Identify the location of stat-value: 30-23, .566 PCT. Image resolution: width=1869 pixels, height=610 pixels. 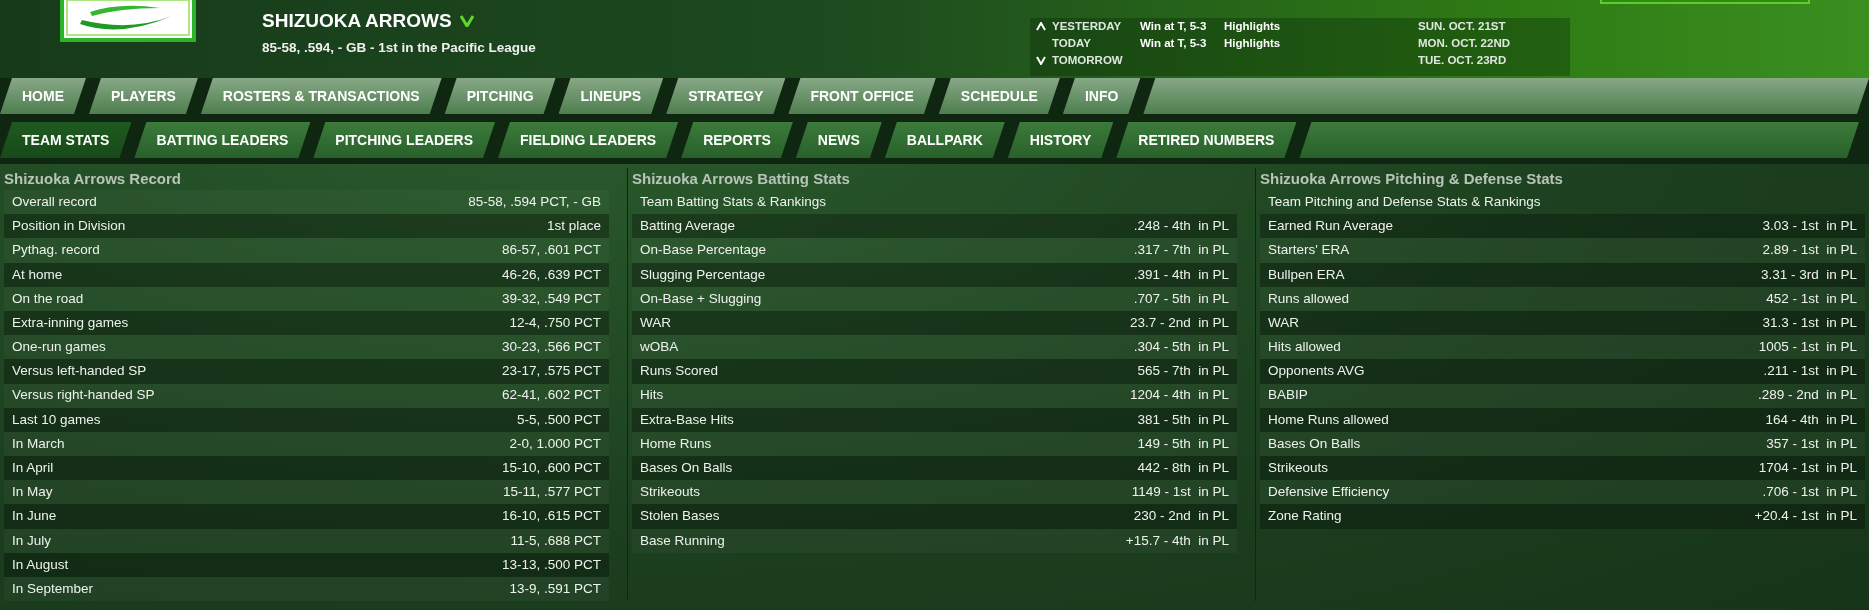
(551, 347).